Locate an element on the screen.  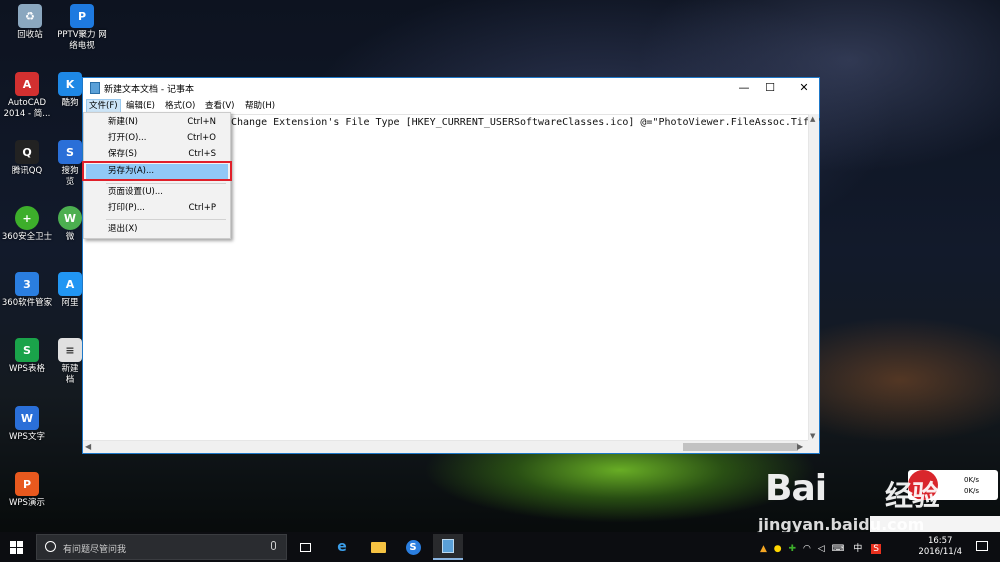
vertical-scrollbar: ▲ ▼ is located at coordinates (813, 277).